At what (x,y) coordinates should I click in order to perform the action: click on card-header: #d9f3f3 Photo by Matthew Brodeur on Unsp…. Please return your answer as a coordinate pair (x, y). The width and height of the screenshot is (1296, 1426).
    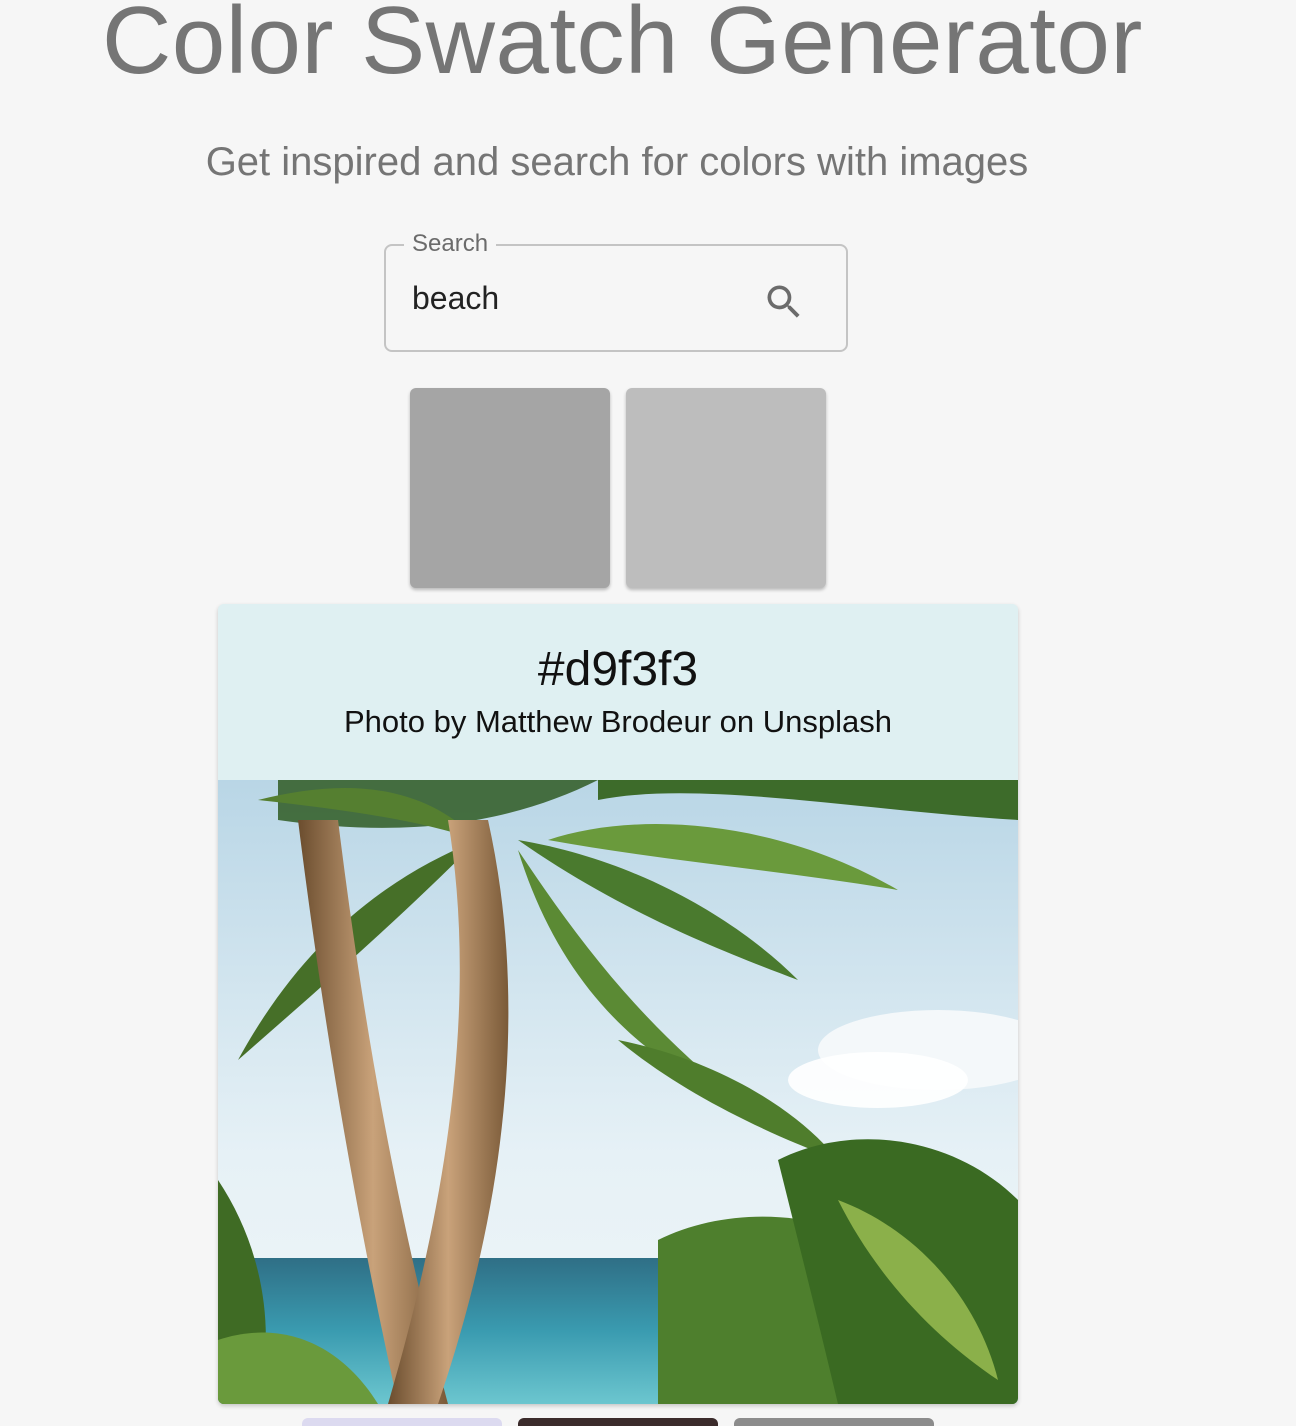
    Looking at the image, I should click on (618, 692).